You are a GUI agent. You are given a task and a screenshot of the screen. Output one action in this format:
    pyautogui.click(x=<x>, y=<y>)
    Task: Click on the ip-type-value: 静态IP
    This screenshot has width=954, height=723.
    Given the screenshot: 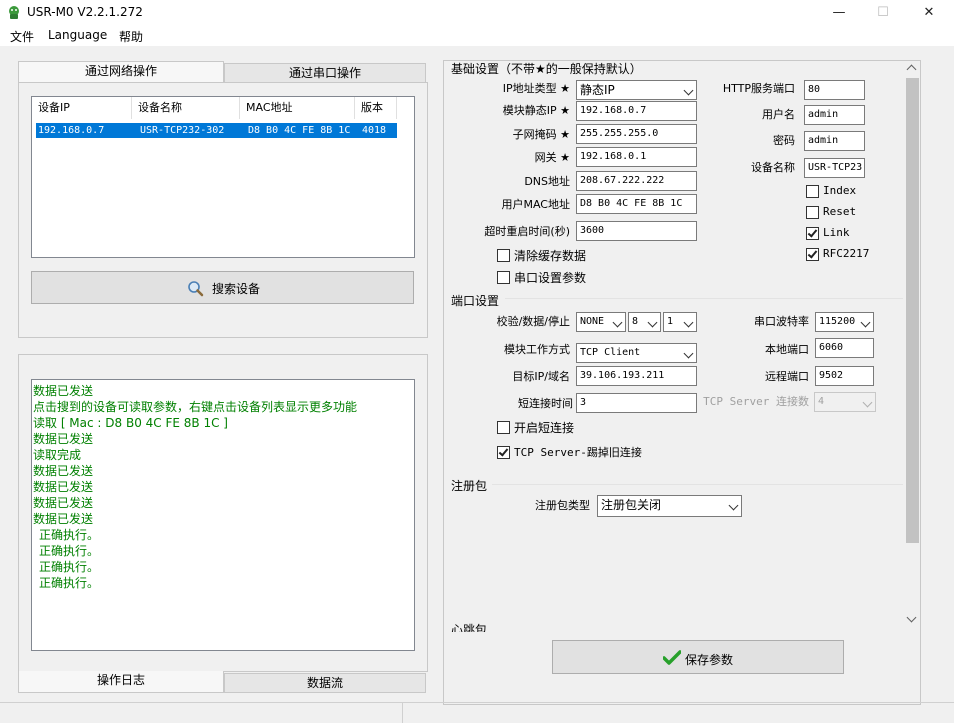 What is the action you would take?
    pyautogui.click(x=597, y=90)
    